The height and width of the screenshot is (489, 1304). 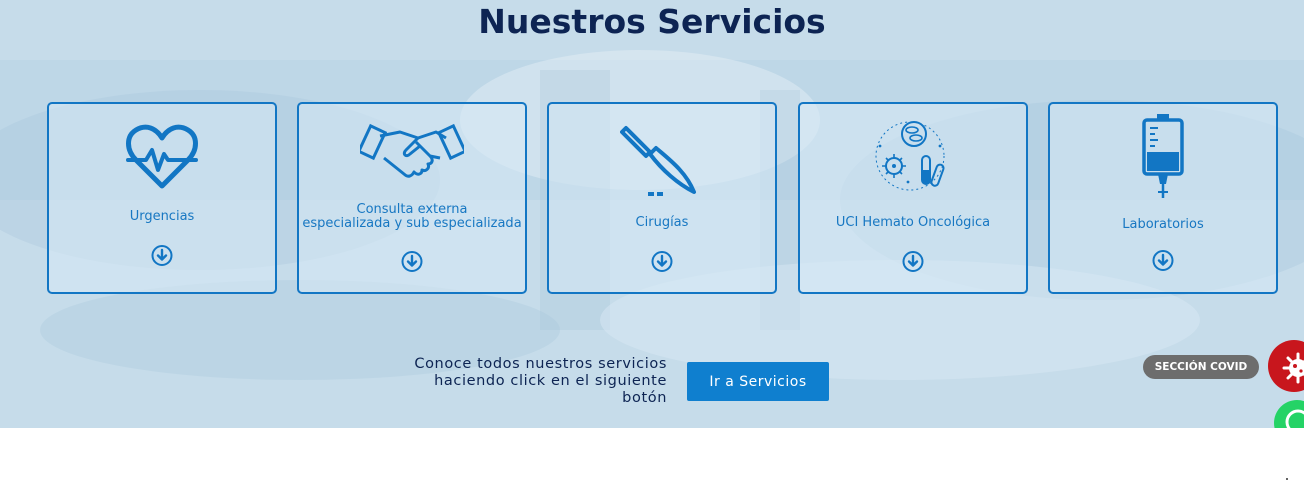 What do you see at coordinates (540, 364) in the screenshot?
I see `cta-text-line: Conoce todos nuestros servicios` at bounding box center [540, 364].